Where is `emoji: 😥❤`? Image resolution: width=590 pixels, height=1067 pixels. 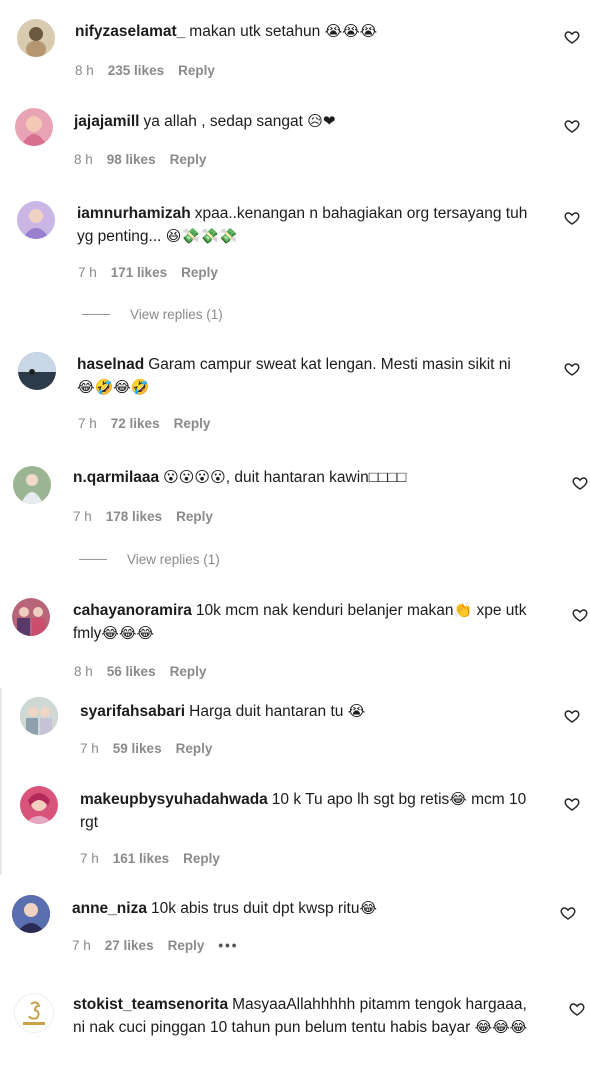 emoji: 😥❤ is located at coordinates (321, 121).